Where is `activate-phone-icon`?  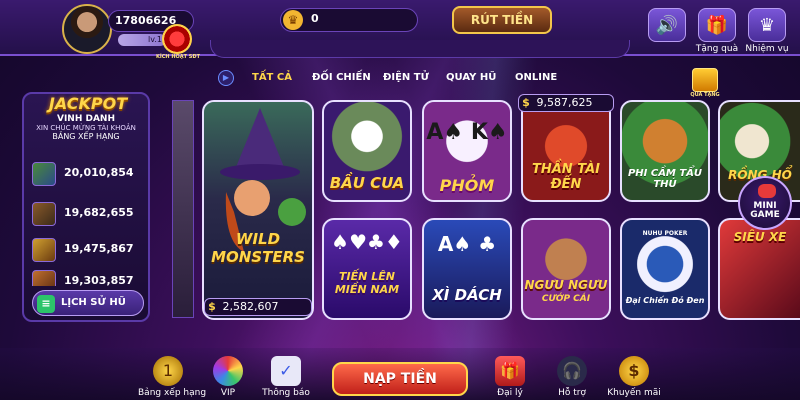 activate-phone-icon is located at coordinates (177, 39).